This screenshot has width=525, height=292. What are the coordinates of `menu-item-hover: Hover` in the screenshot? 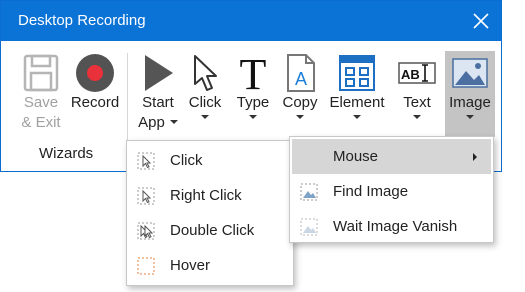 It's located at (210, 265).